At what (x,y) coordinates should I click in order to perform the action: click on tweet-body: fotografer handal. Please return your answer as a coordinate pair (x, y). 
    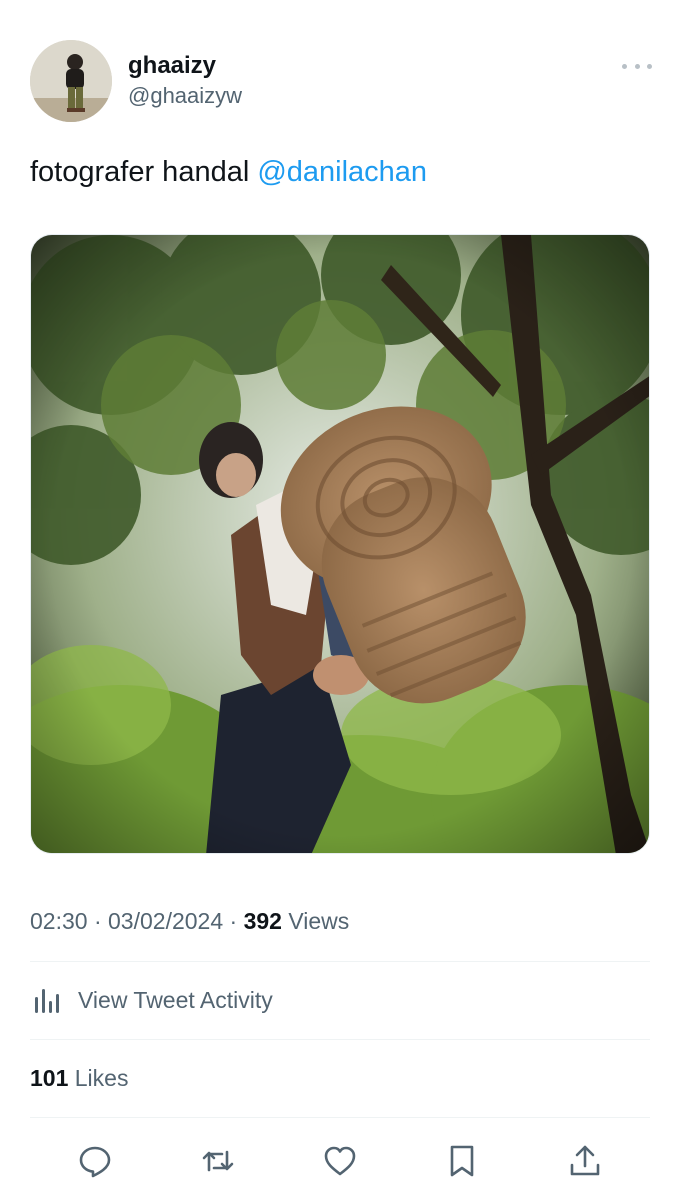
    Looking at the image, I should click on (144, 172).